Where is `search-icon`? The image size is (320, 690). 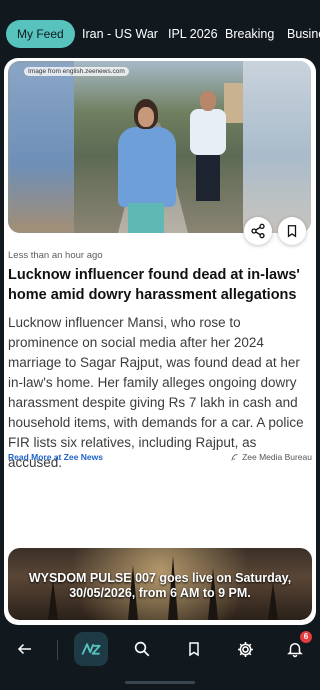
search-icon is located at coordinates (142, 649).